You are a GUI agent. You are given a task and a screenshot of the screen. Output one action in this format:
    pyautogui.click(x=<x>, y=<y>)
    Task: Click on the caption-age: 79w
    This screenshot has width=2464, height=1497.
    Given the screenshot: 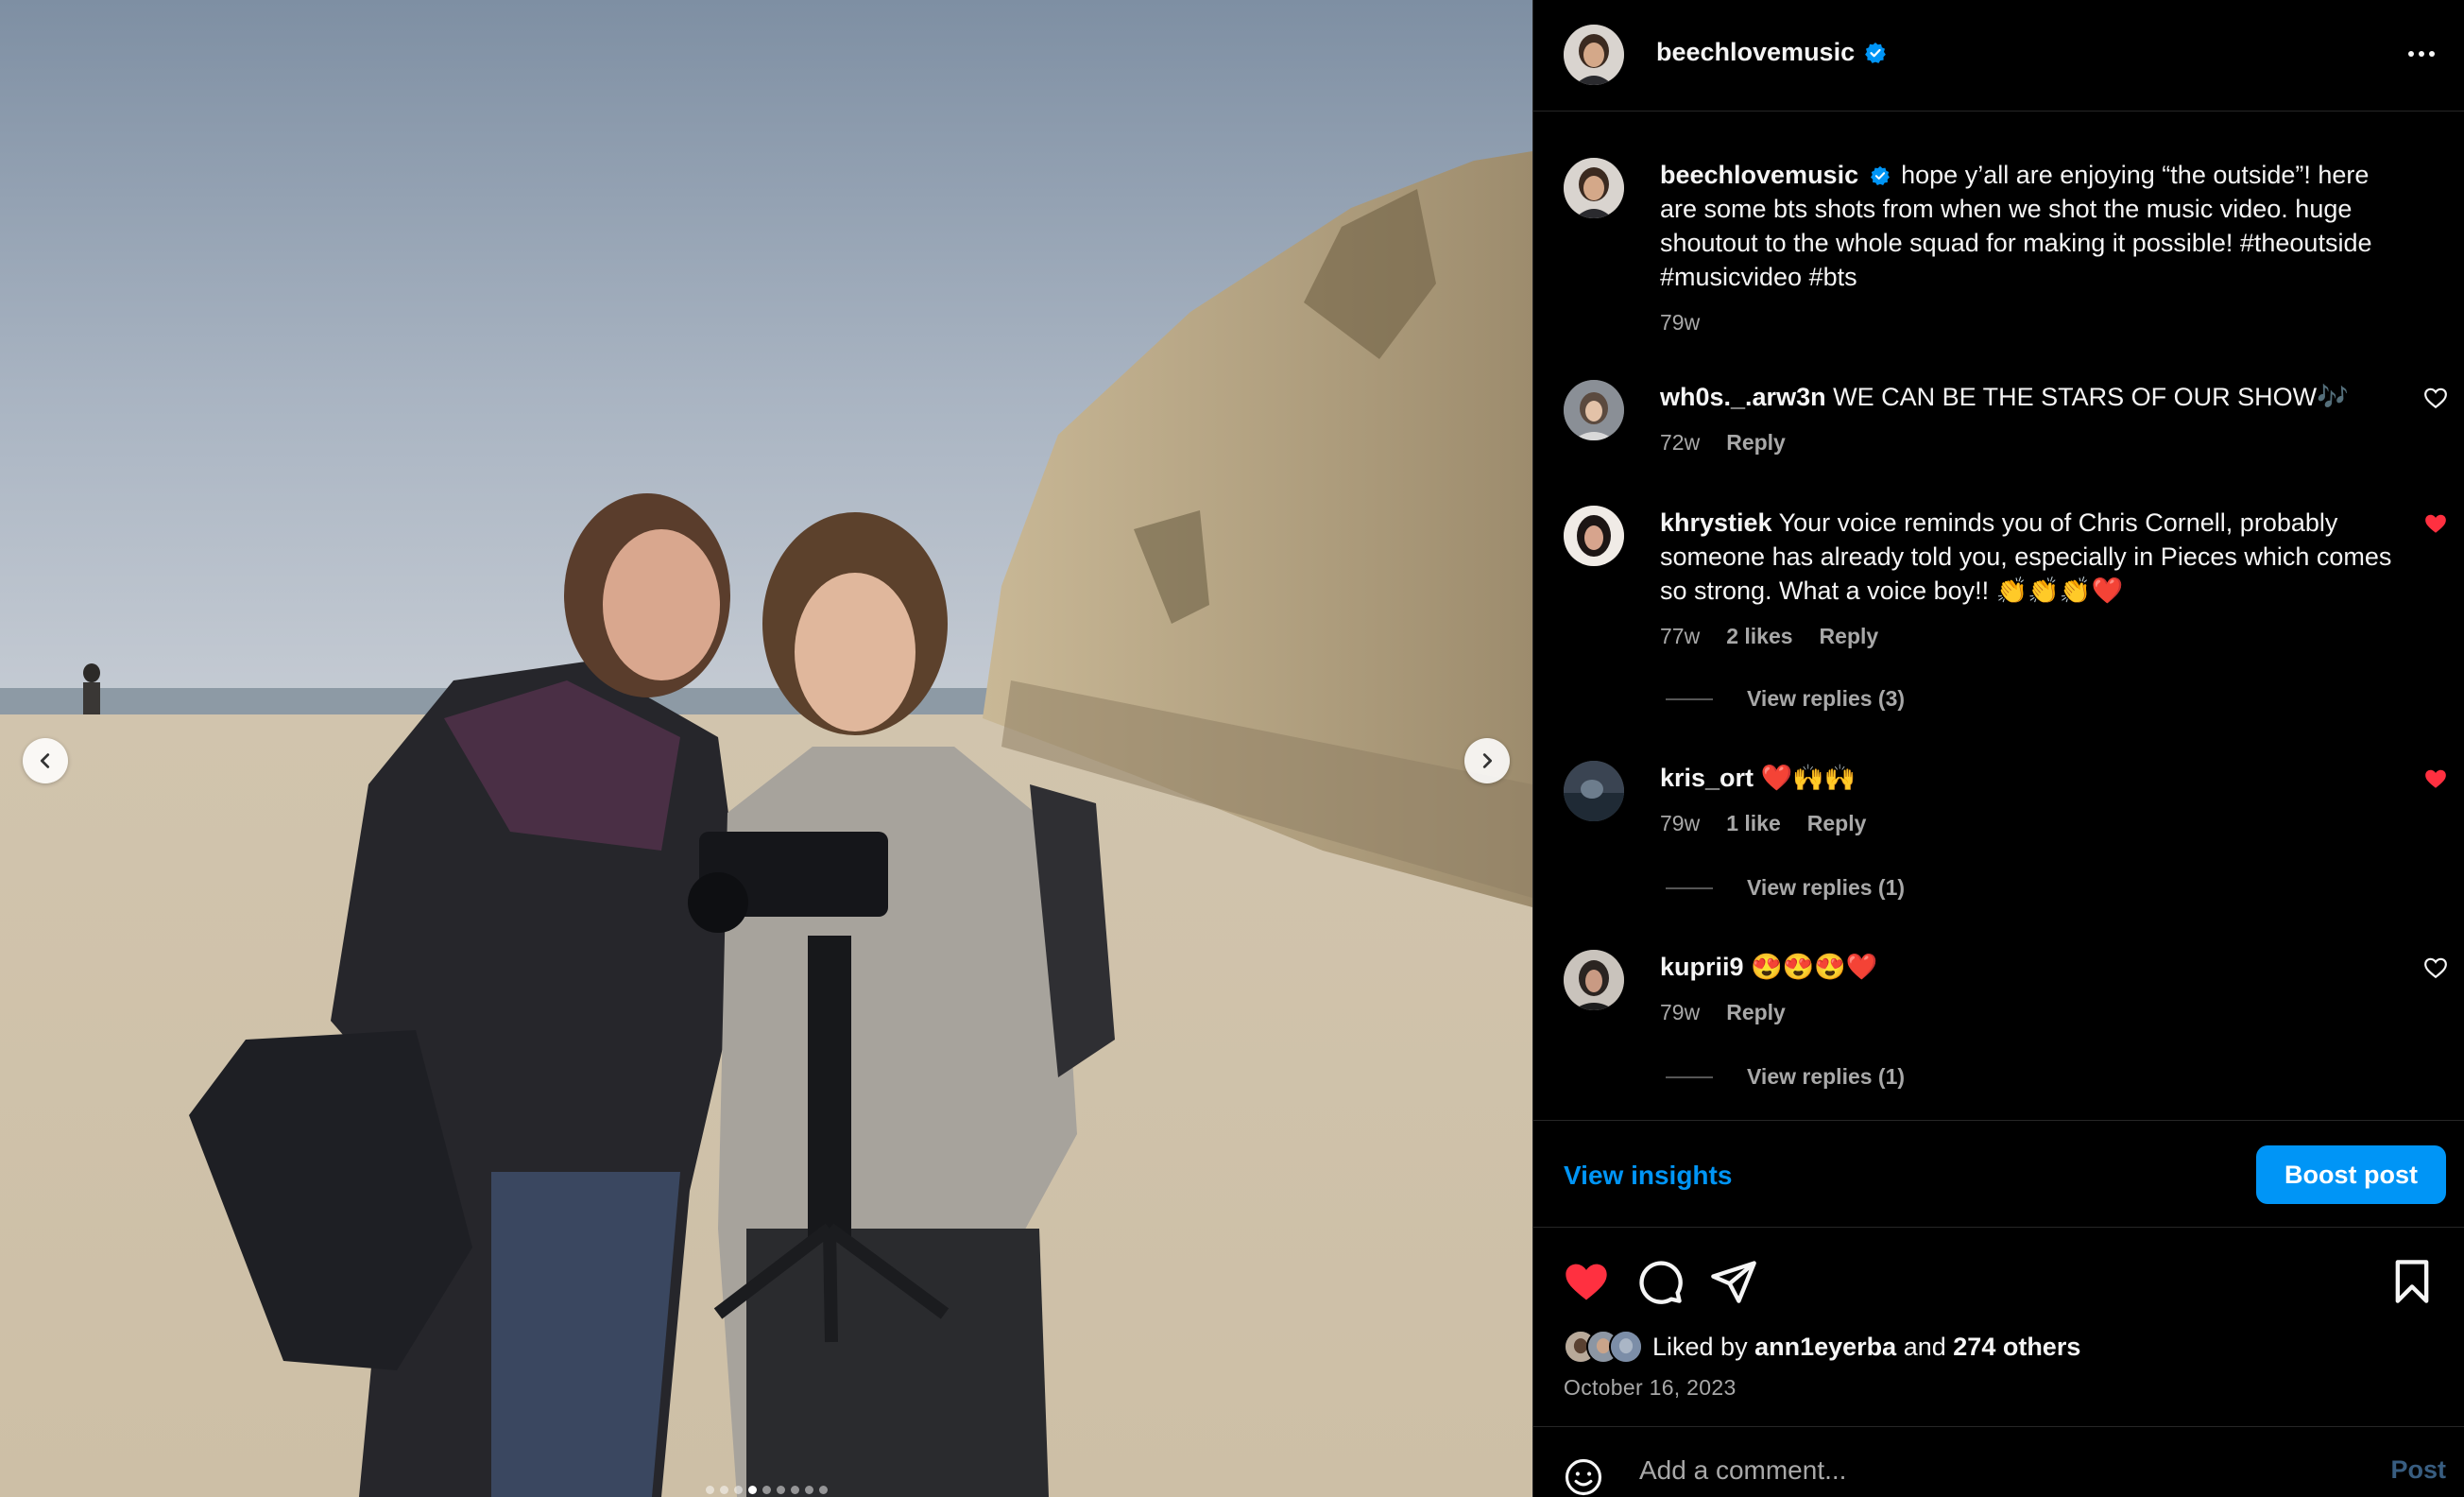 What is the action you would take?
    pyautogui.click(x=1680, y=322)
    